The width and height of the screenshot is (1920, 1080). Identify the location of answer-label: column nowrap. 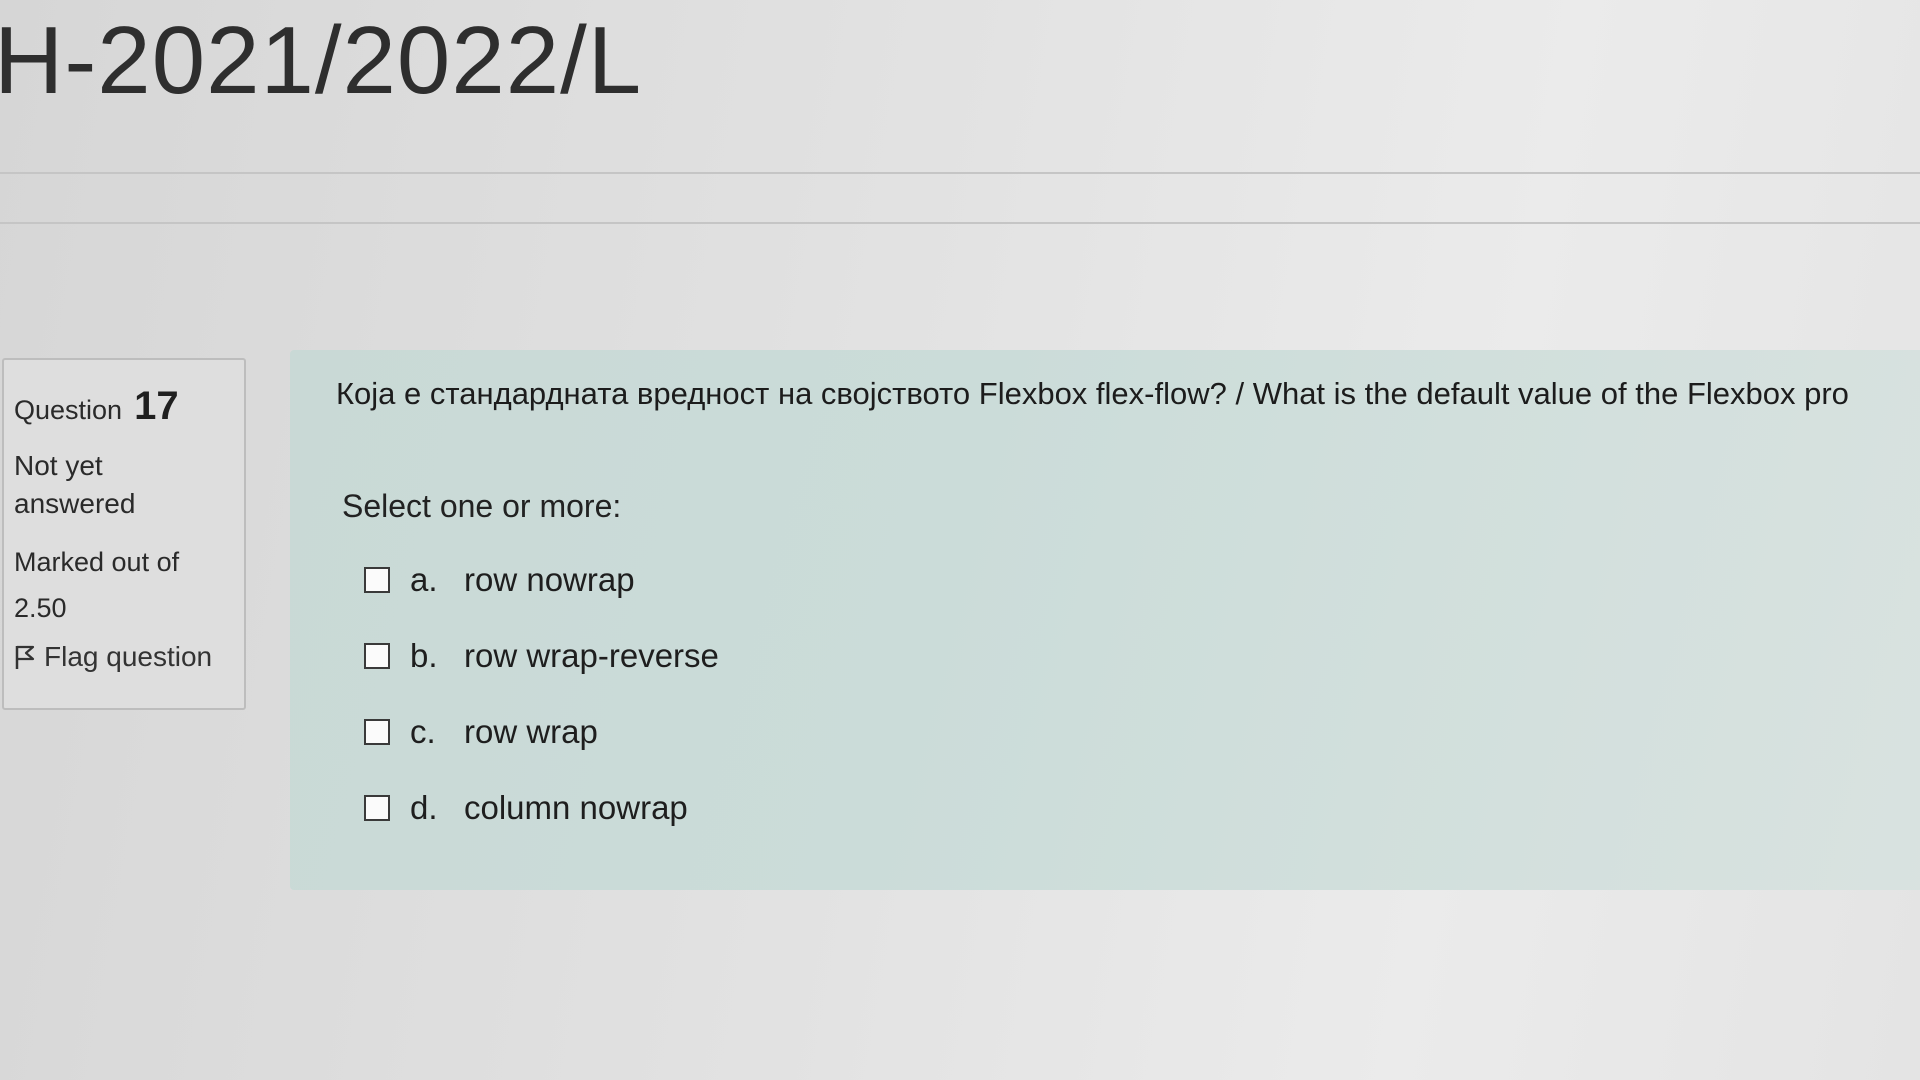
(576, 807).